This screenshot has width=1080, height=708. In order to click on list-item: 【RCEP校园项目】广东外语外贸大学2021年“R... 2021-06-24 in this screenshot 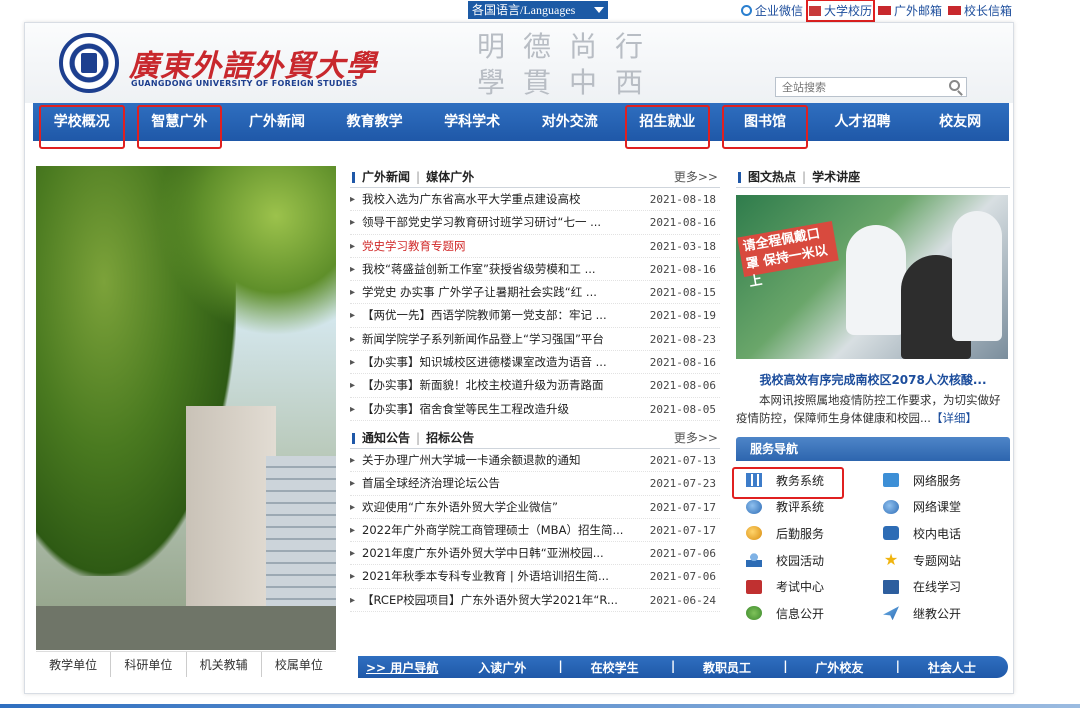, I will do `click(535, 600)`.